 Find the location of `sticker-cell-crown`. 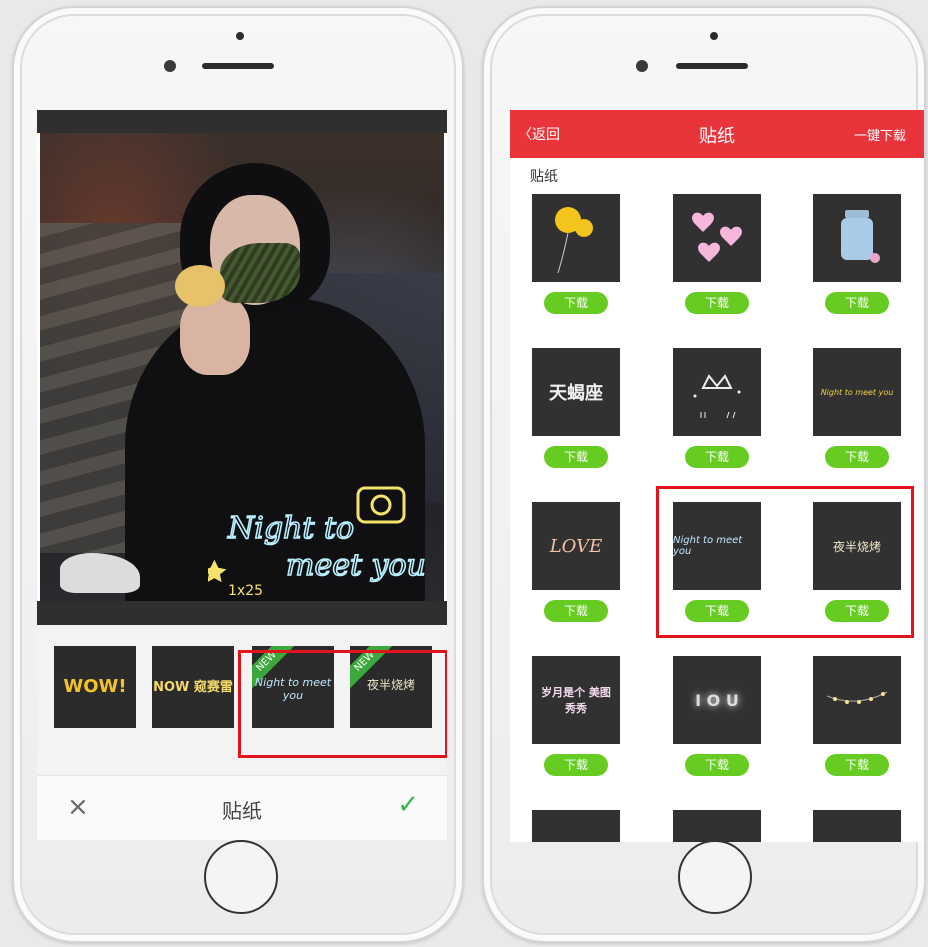

sticker-cell-crown is located at coordinates (717, 392).